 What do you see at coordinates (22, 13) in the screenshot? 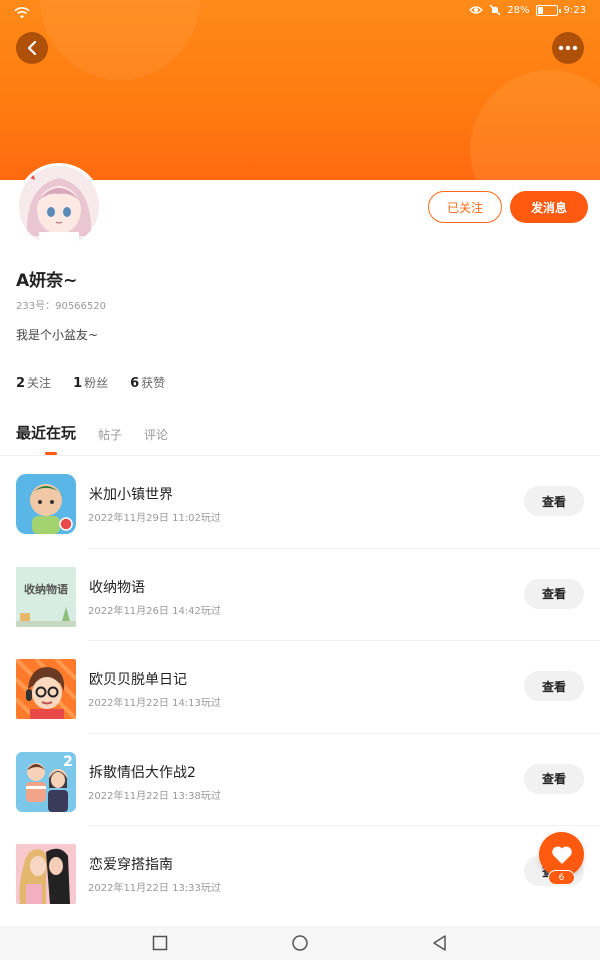
I see `wifi-icon` at bounding box center [22, 13].